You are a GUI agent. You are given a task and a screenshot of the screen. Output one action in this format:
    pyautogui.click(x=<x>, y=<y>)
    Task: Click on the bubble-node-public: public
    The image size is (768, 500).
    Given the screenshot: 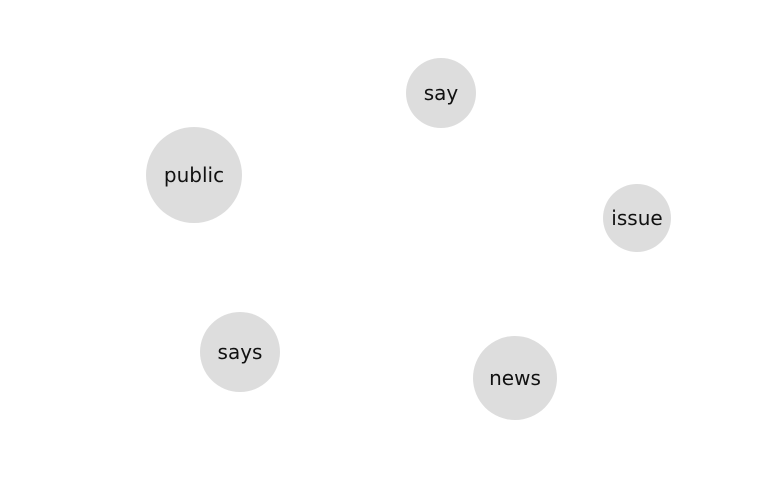 What is the action you would take?
    pyautogui.click(x=194, y=175)
    